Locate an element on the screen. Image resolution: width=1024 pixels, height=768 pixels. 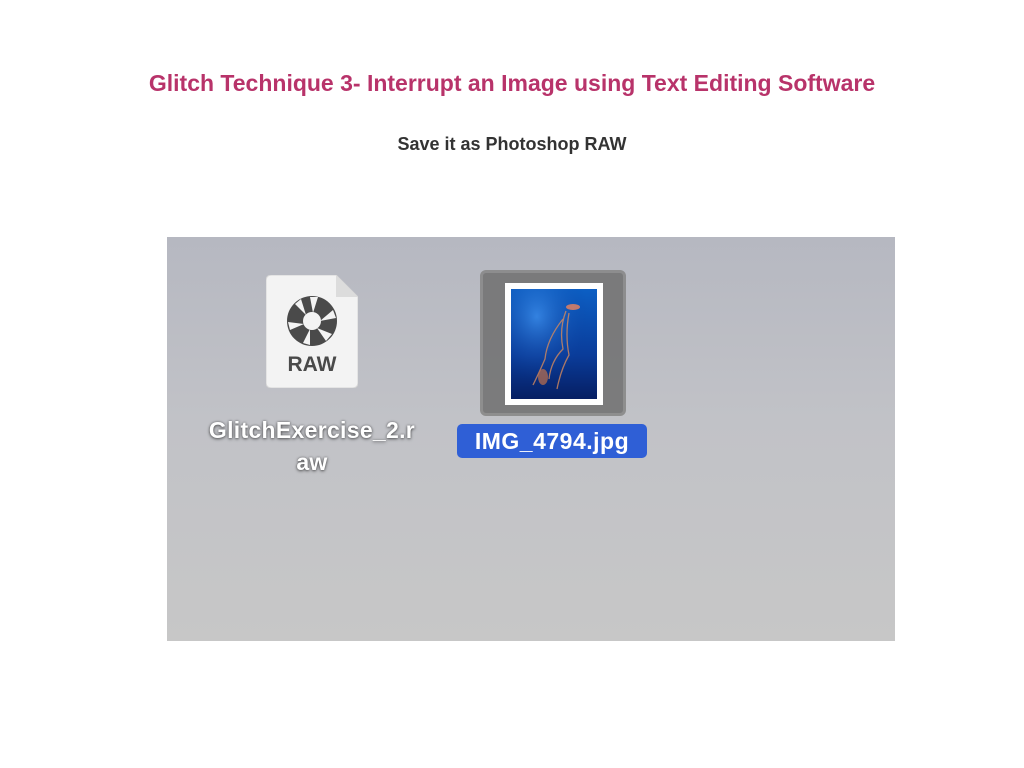
svg-text: RAW is located at coordinates (312, 364).